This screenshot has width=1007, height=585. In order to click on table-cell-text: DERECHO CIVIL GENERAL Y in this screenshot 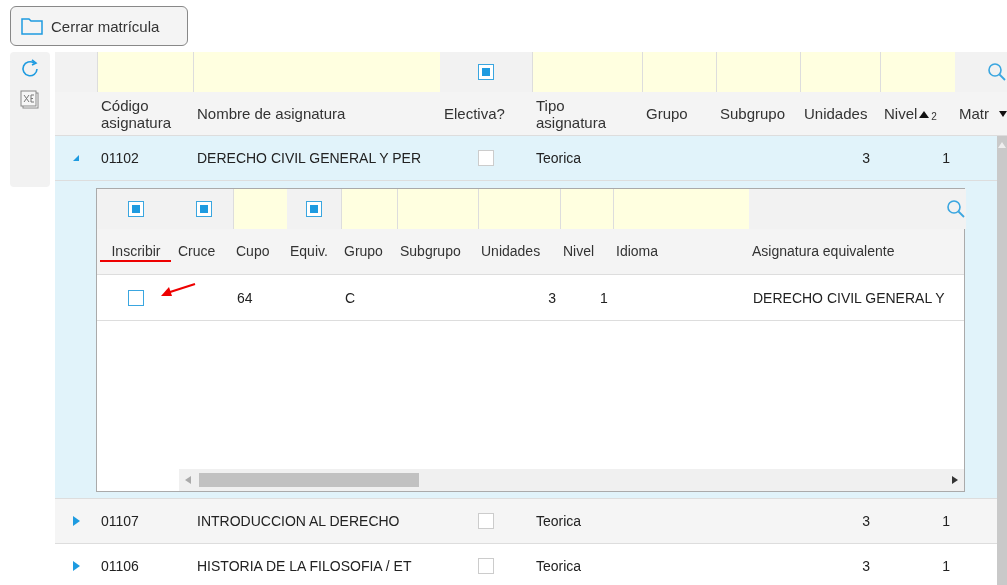, I will do `click(849, 298)`.